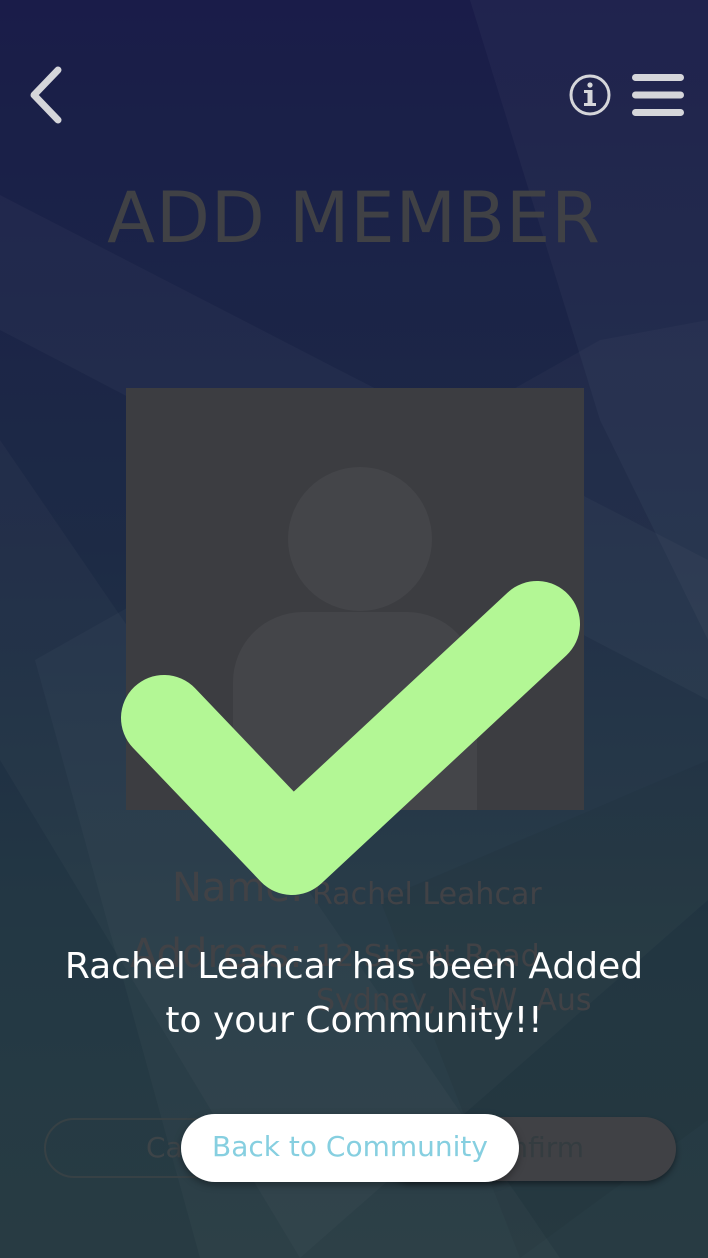  Describe the element at coordinates (354, 1020) in the screenshot. I see `success-message-line-2: to your Community!!` at that location.